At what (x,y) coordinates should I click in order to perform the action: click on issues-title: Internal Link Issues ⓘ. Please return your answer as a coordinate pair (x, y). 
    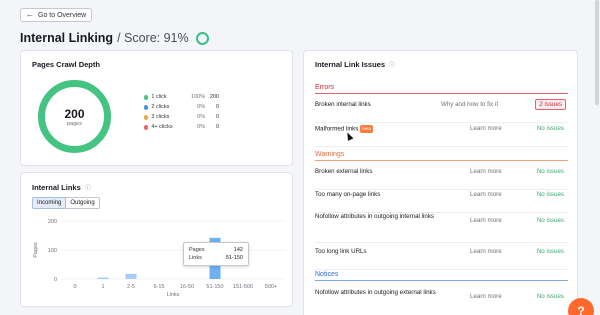
    Looking at the image, I should click on (355, 64).